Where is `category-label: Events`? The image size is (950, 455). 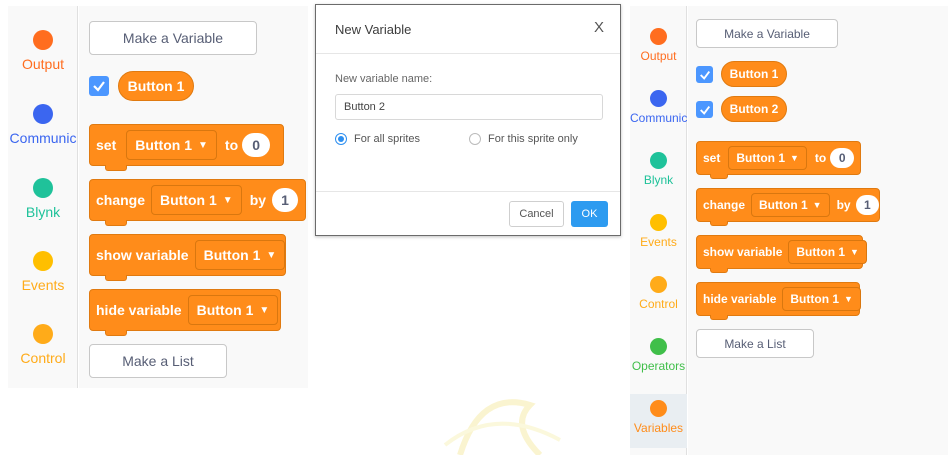
category-label: Events is located at coordinates (43, 285).